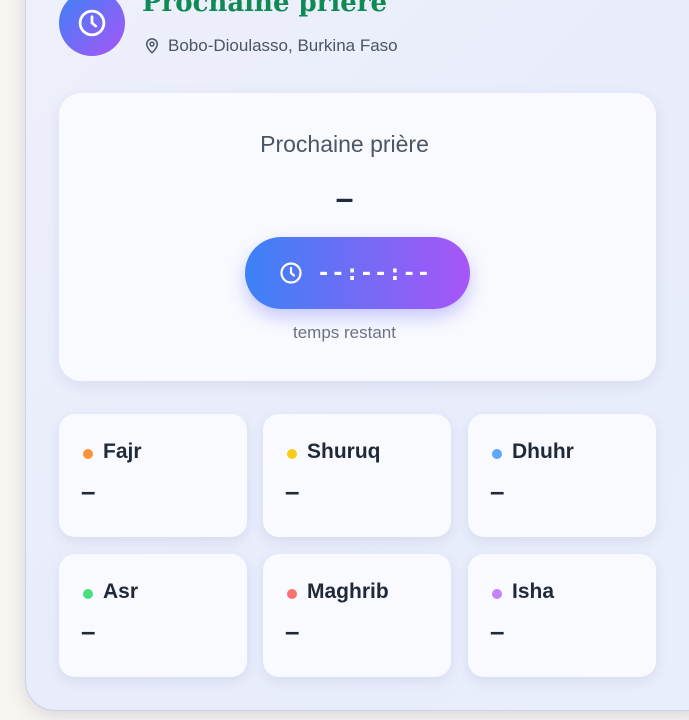  Describe the element at coordinates (533, 591) in the screenshot. I see `prayer-name: Isha` at that location.